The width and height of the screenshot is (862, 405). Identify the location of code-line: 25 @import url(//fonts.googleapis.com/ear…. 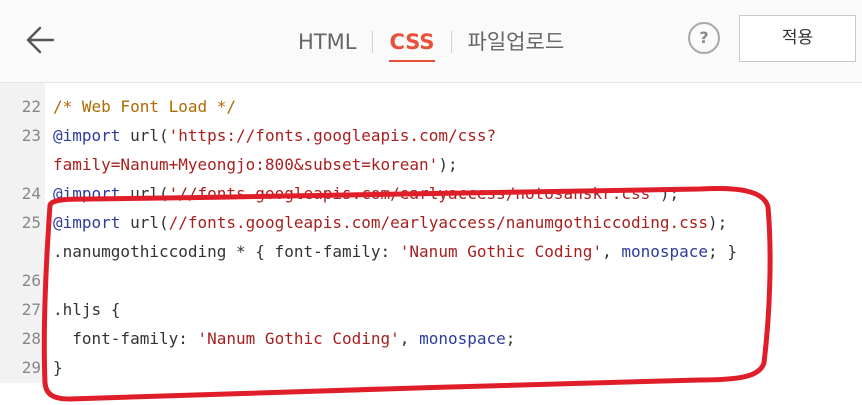
(431, 222).